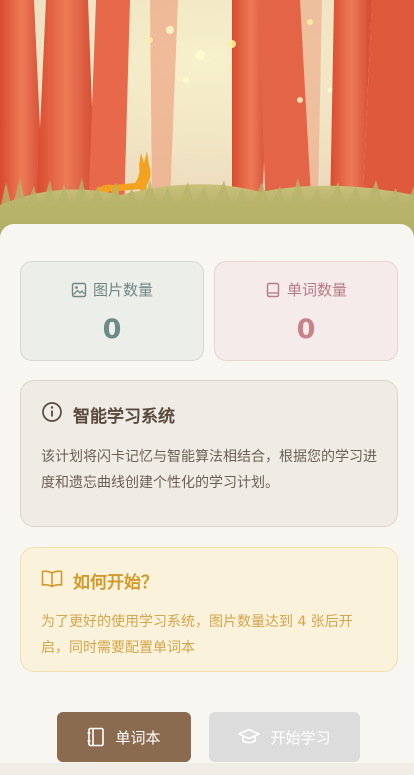 The width and height of the screenshot is (414, 775). Describe the element at coordinates (115, 583) in the screenshot. I see `how-to-start-title: 如何开始？` at that location.